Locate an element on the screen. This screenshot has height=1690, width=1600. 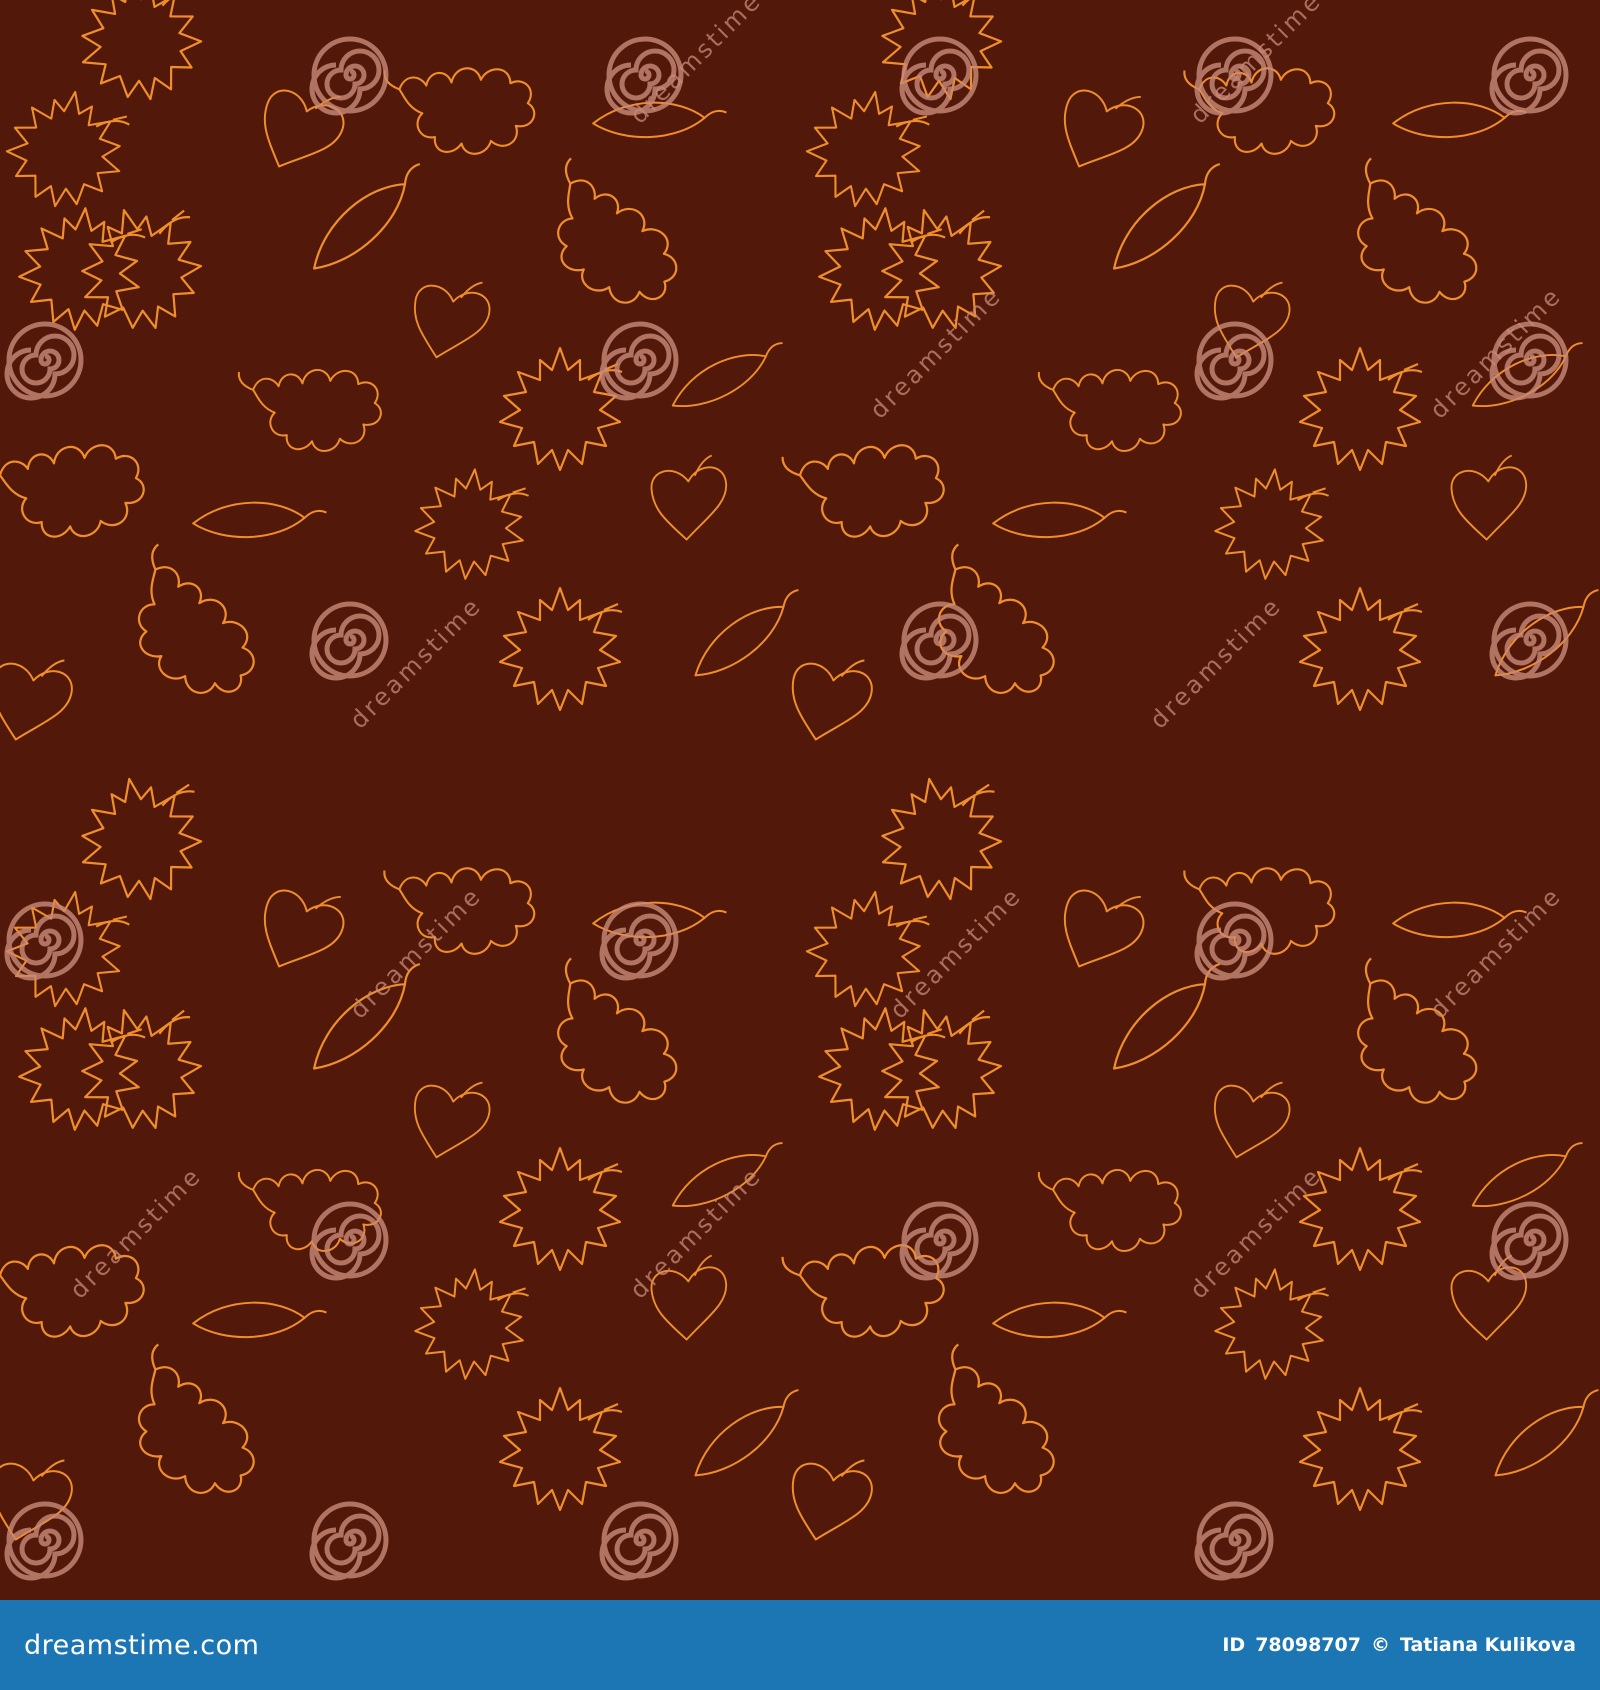
footer-credit: ID 78098707 © Tatiana Kulikova is located at coordinates (1399, 1645).